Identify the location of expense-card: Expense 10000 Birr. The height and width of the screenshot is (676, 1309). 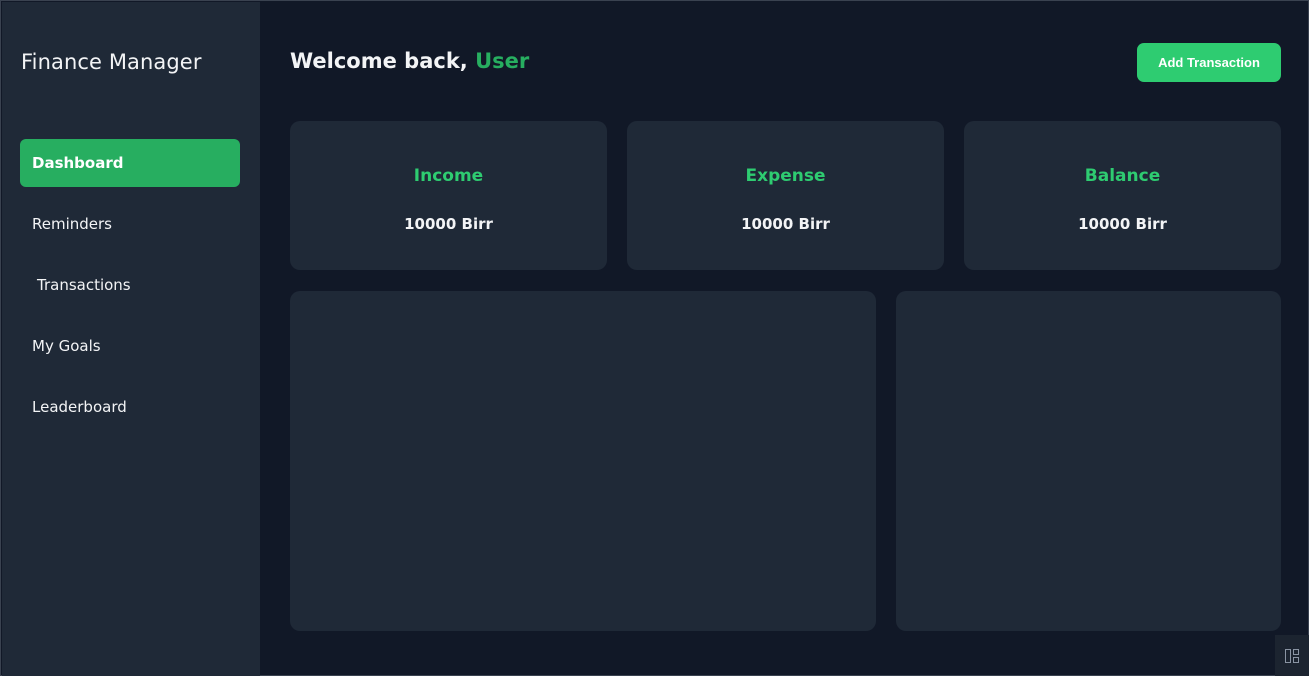
(785, 195).